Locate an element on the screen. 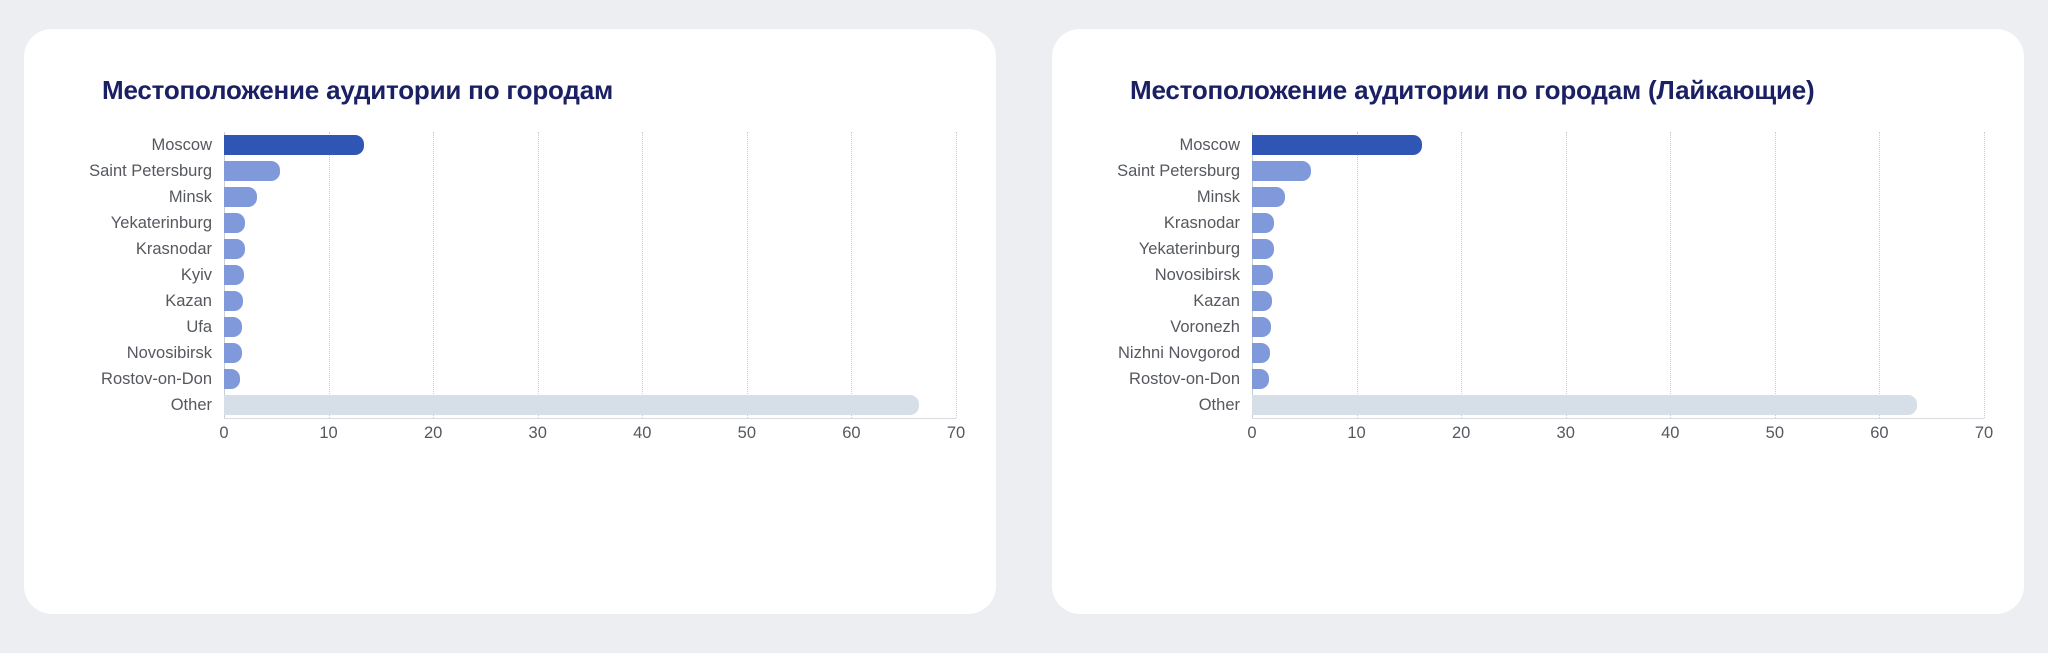  x-axis-tick-label: 50 is located at coordinates (747, 433).